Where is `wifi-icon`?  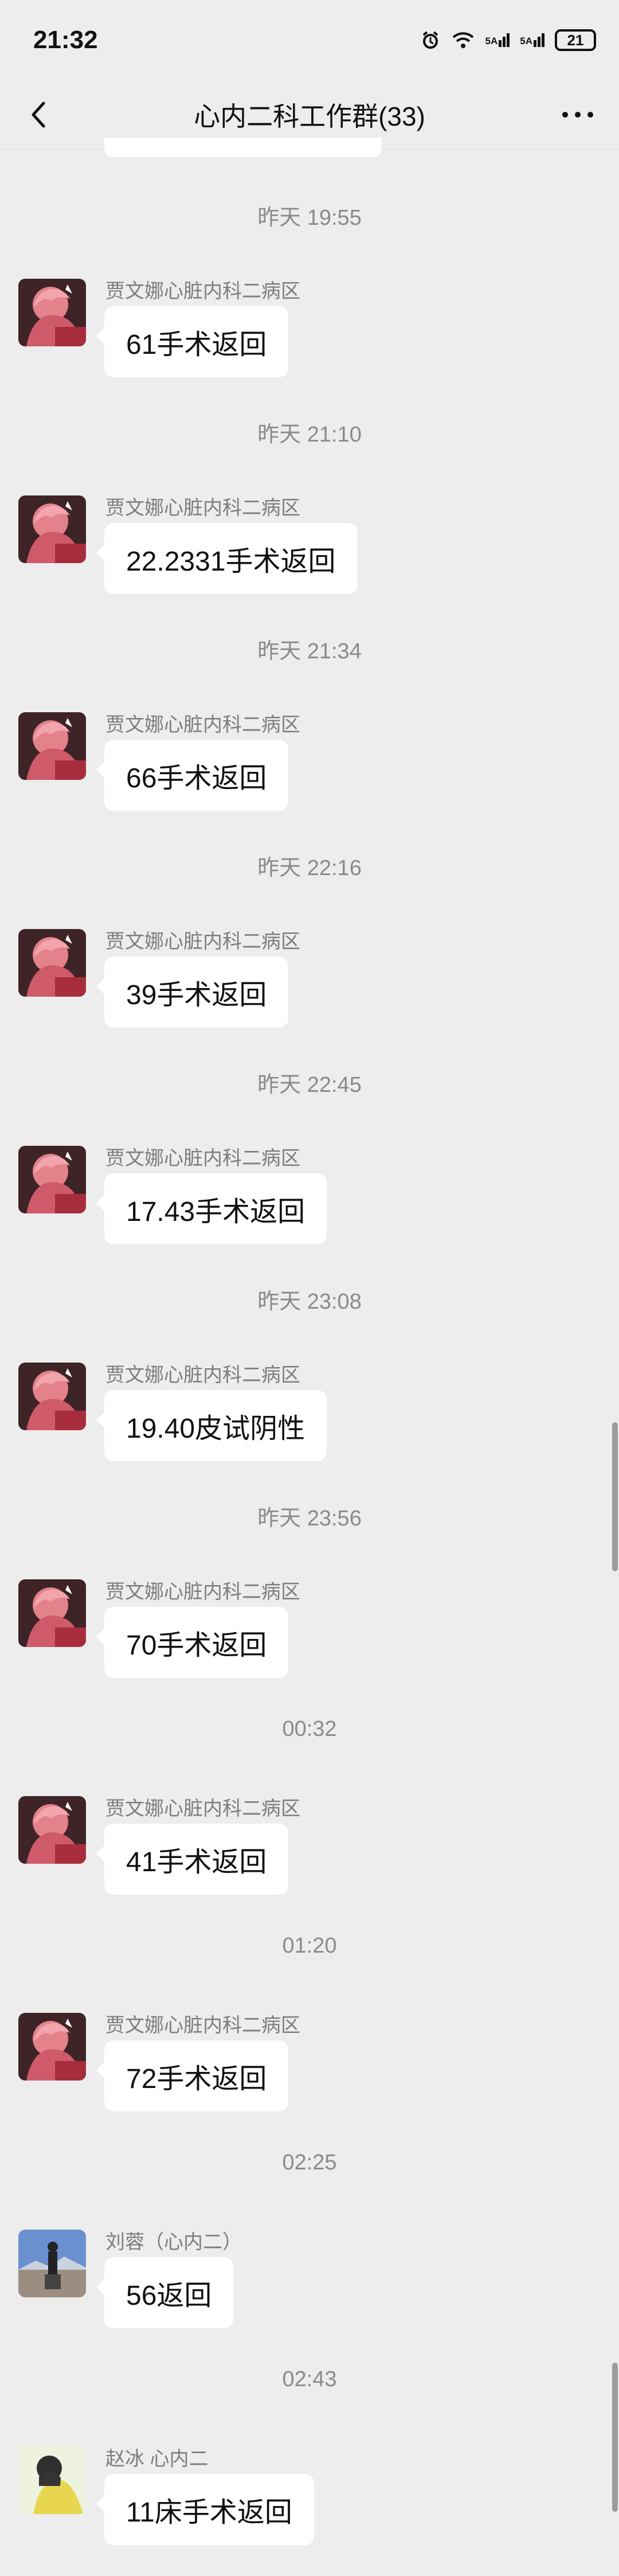
wifi-icon is located at coordinates (462, 40).